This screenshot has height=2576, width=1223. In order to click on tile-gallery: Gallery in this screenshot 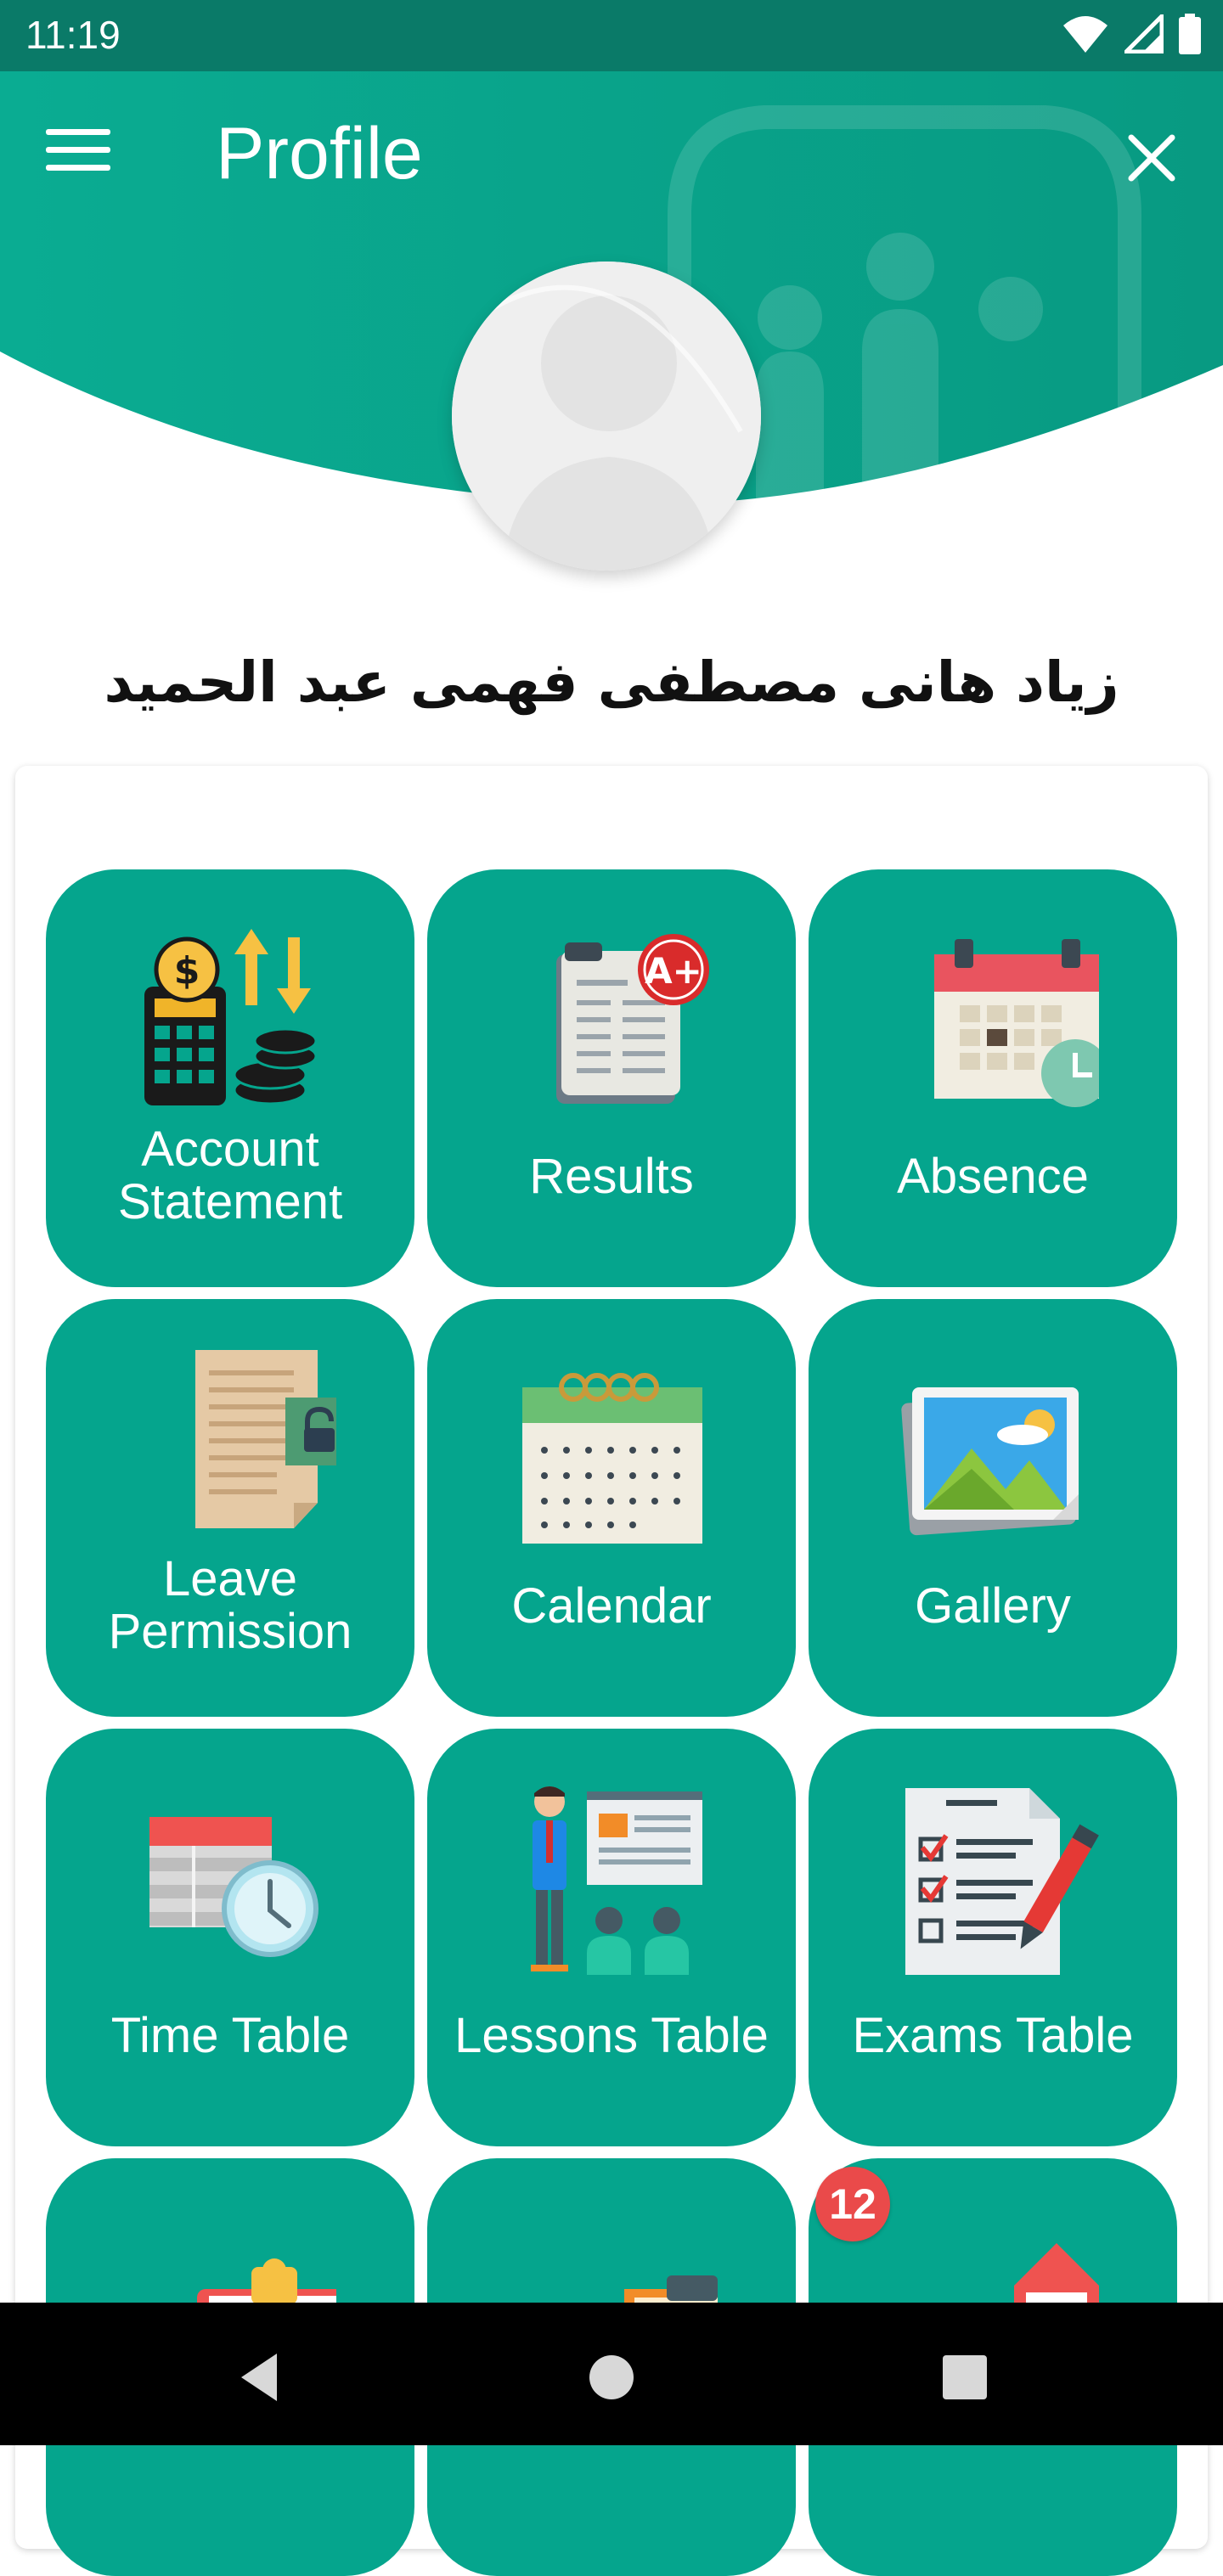, I will do `click(993, 1508)`.